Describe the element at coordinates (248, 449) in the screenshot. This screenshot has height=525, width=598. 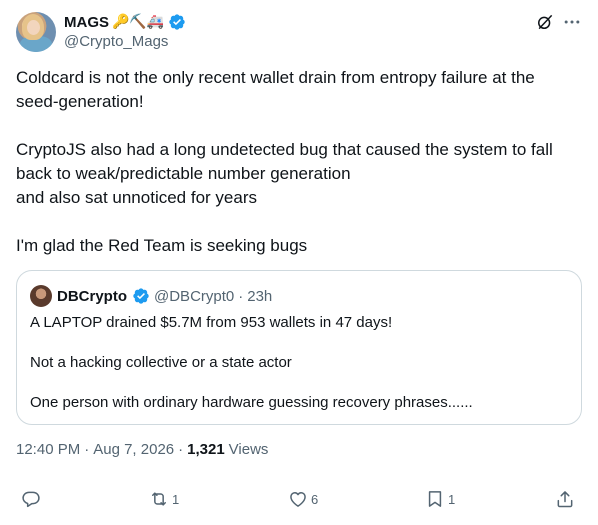
I see `views-label: Views` at that location.